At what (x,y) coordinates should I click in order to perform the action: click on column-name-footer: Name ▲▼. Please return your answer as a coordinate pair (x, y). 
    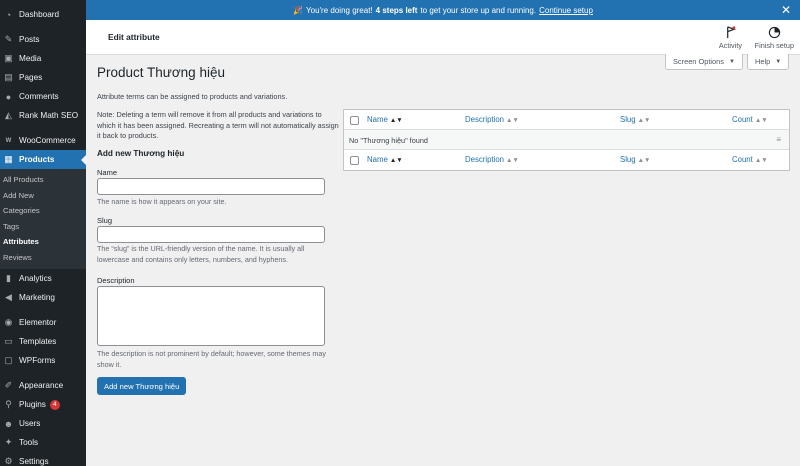
    Looking at the image, I should click on (385, 159).